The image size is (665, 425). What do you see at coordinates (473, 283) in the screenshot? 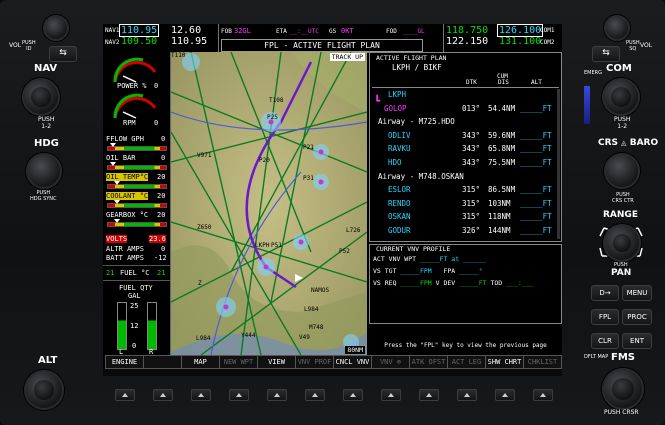
I see `vdev-value: _____FT` at bounding box center [473, 283].